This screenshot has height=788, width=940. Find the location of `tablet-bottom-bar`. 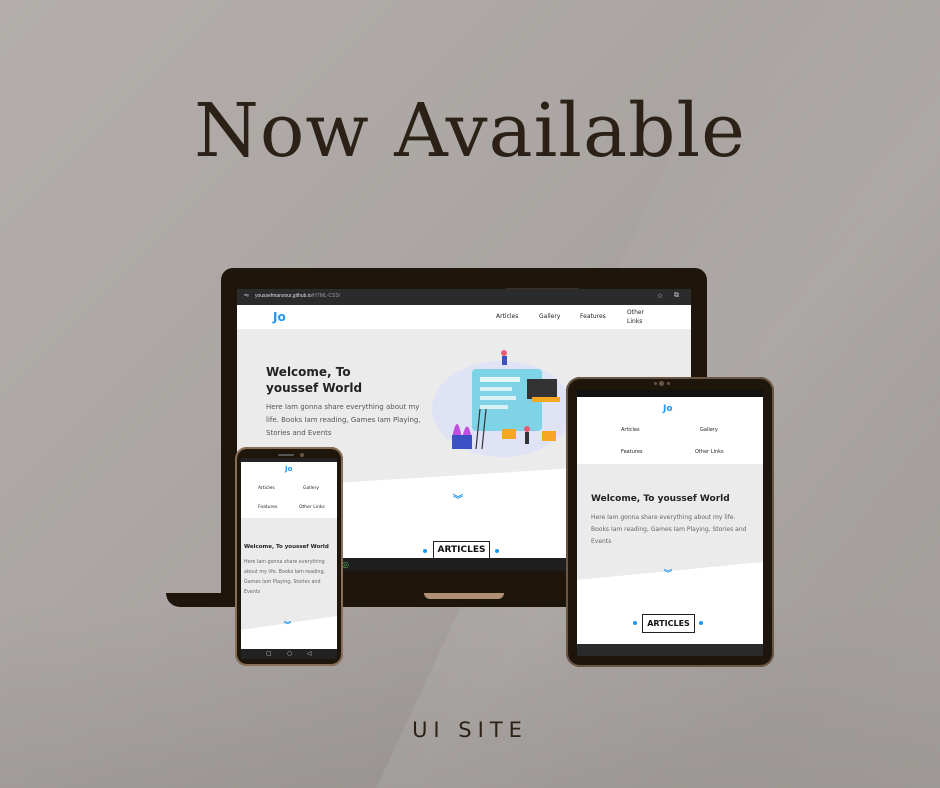

tablet-bottom-bar is located at coordinates (670, 650).